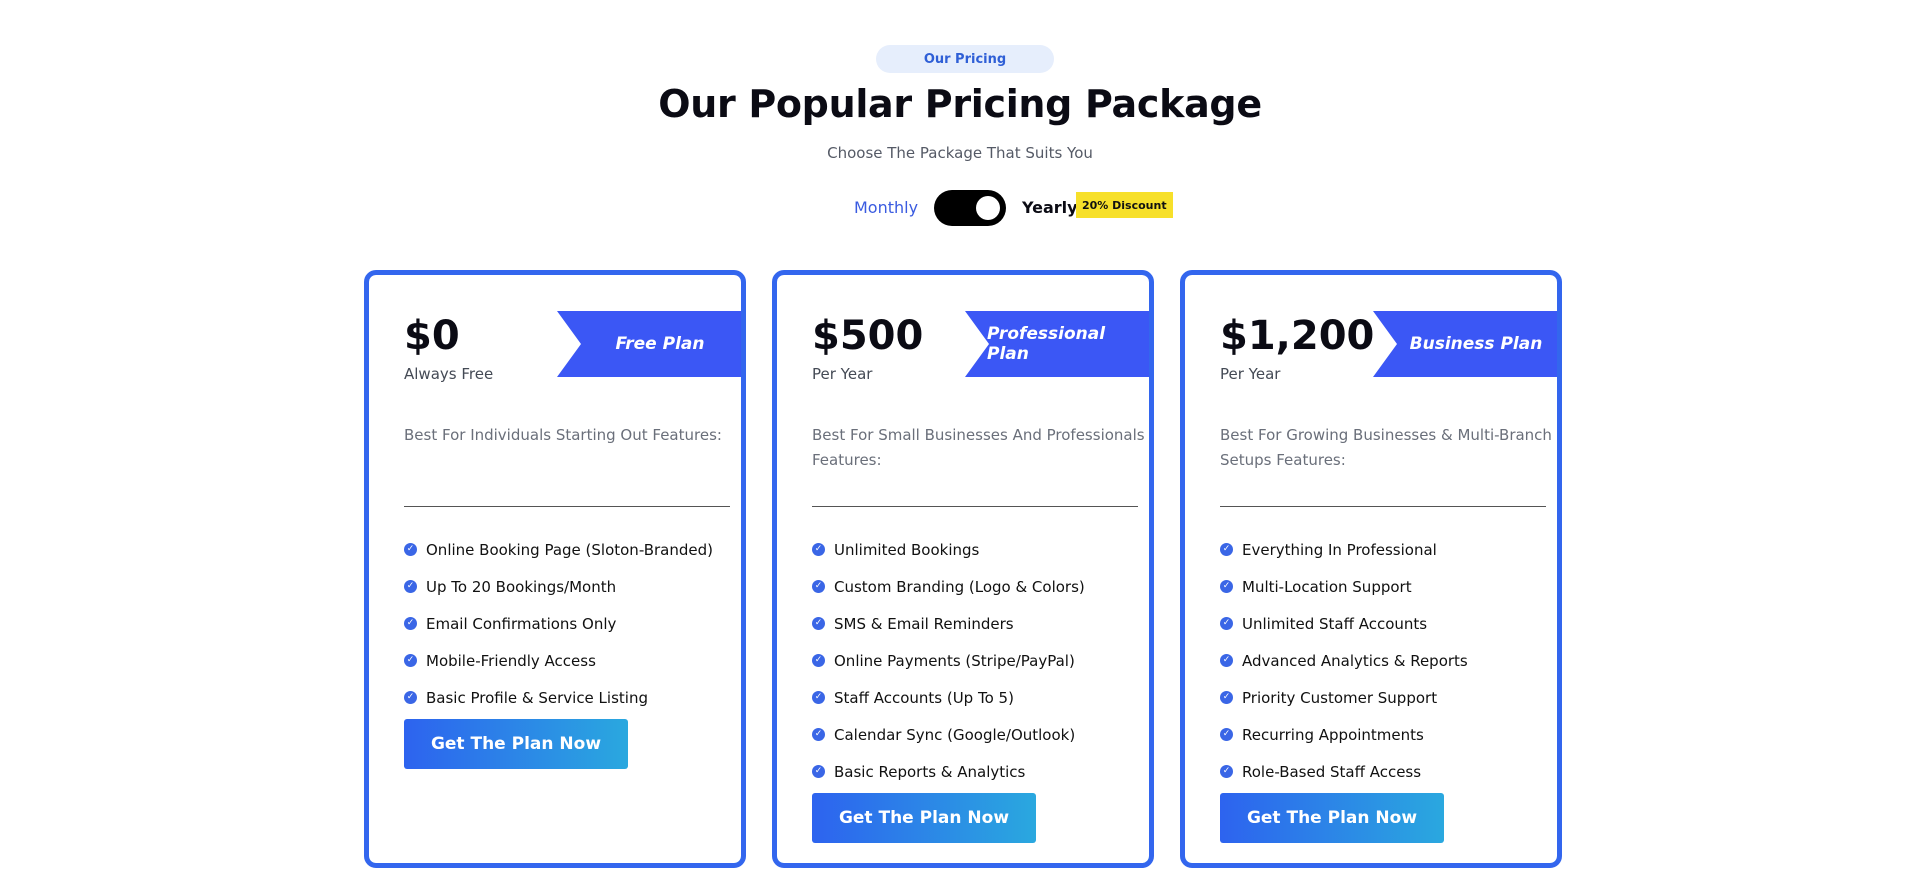 This screenshot has width=1920, height=881. What do you see at coordinates (521, 623) in the screenshot?
I see `feature-text: Email Confirmations Only` at bounding box center [521, 623].